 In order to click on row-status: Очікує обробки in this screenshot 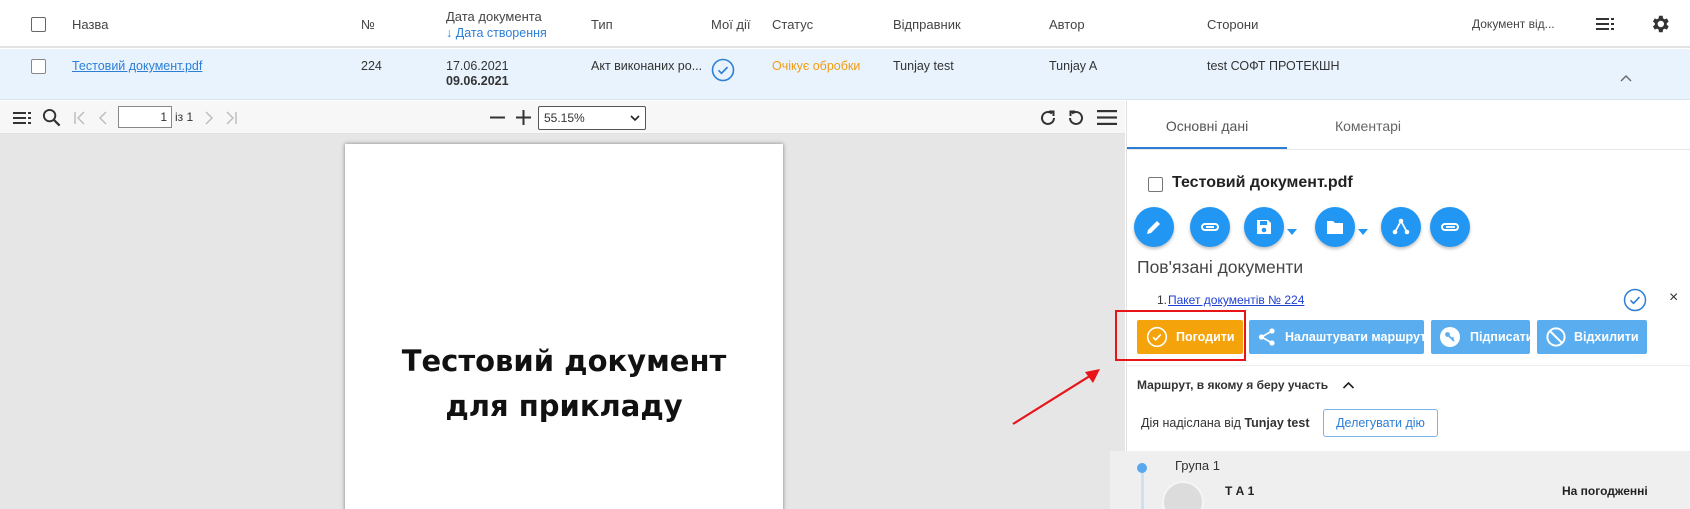, I will do `click(816, 66)`.